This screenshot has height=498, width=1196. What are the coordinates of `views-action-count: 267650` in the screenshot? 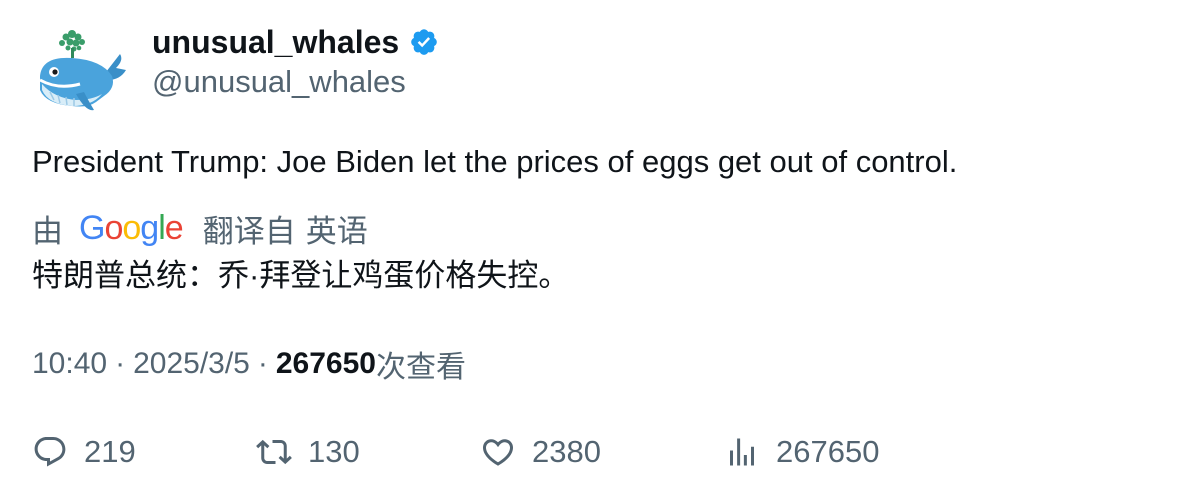 It's located at (828, 451).